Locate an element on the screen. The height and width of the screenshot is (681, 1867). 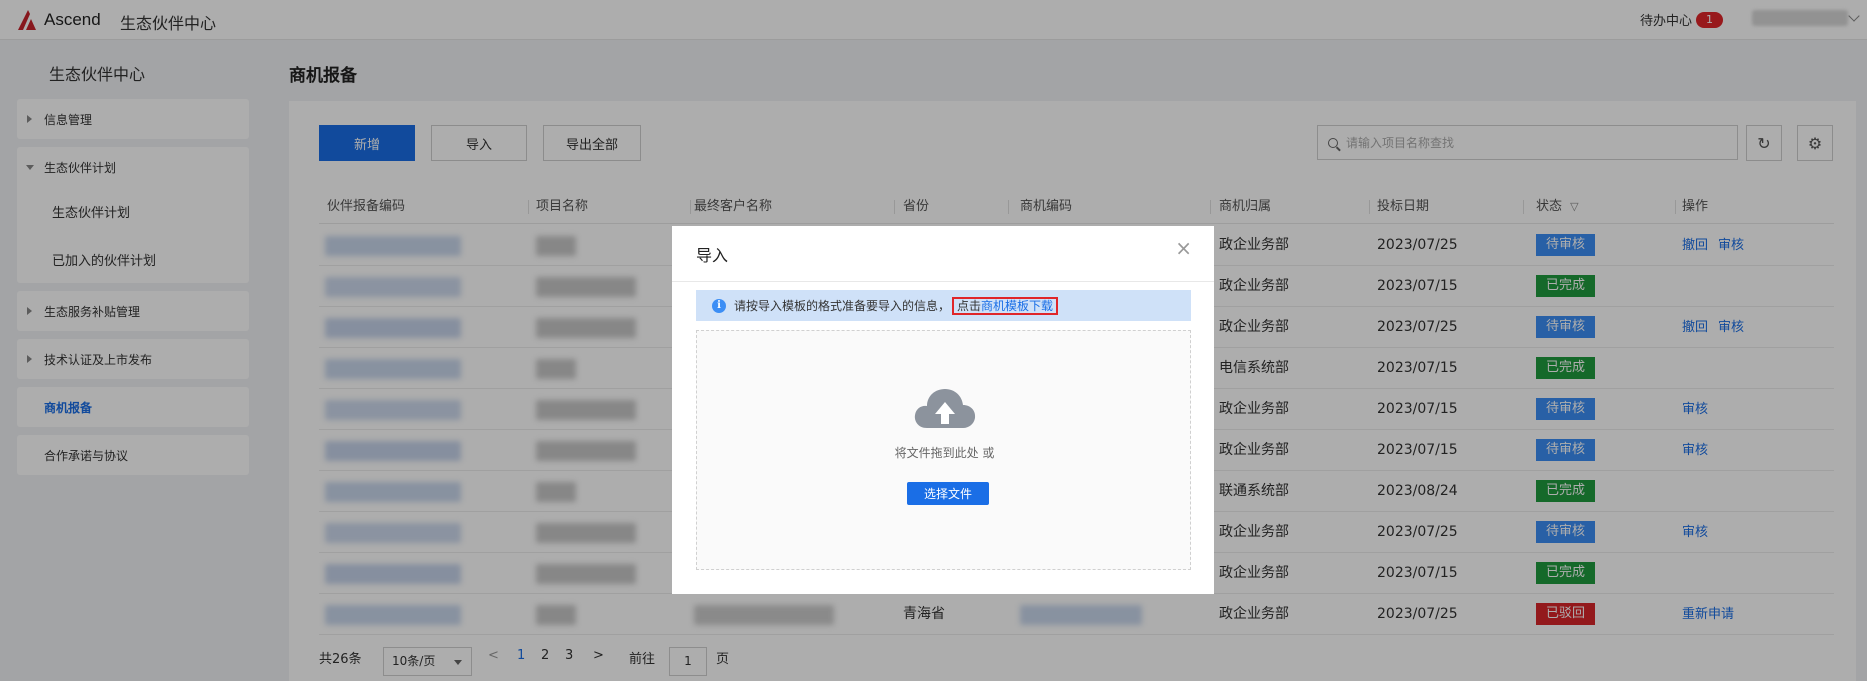
file-drop-zone: 将文件拖到此处 或 选择文件 is located at coordinates (943, 450).